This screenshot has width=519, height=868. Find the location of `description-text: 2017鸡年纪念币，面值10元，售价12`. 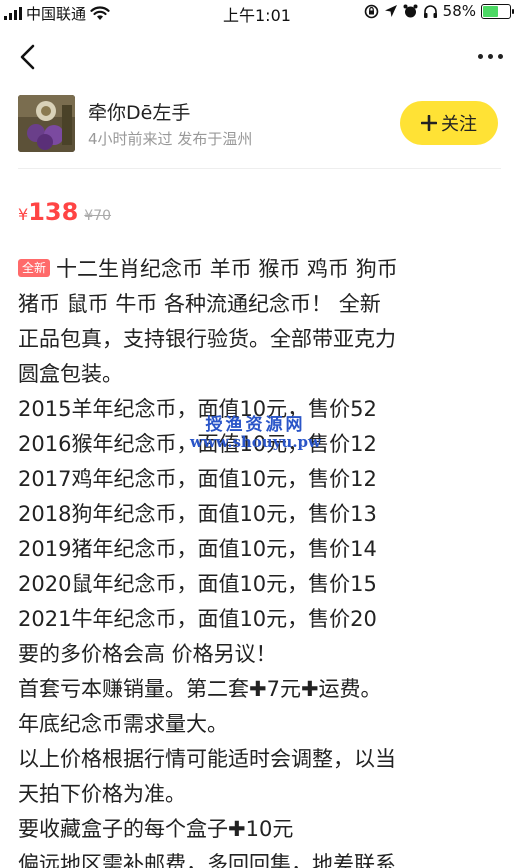

description-text: 2017鸡年纪念币，面值10元，售价12 is located at coordinates (197, 479).